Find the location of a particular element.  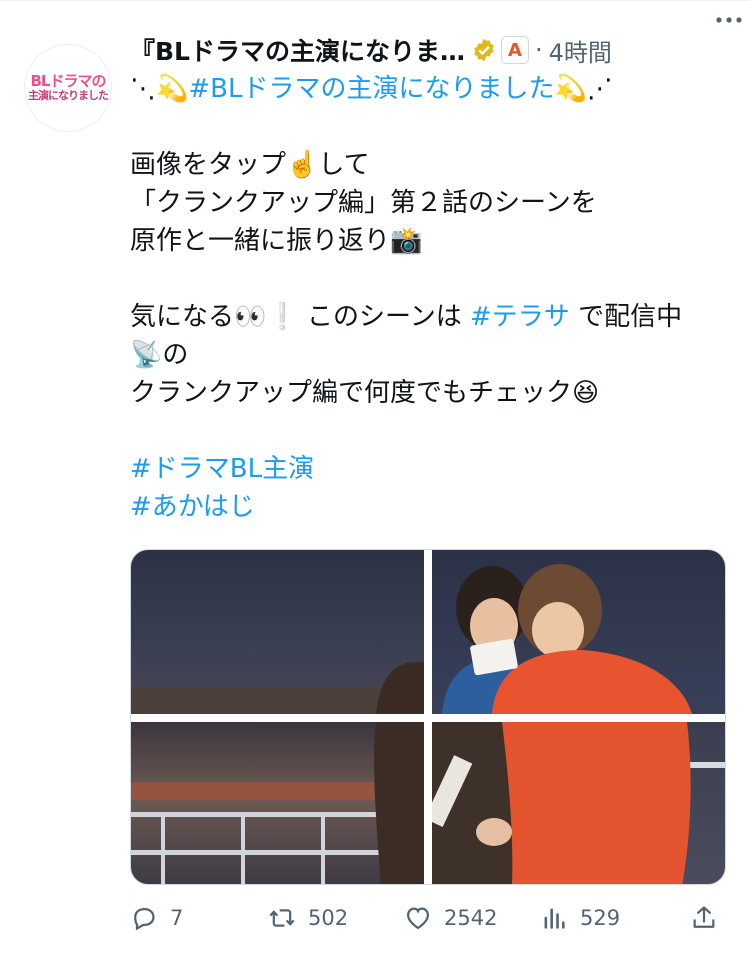

tweet-line-1: ⋱💫#BLドラマの主演になりました💫⋰ is located at coordinates (430, 89).